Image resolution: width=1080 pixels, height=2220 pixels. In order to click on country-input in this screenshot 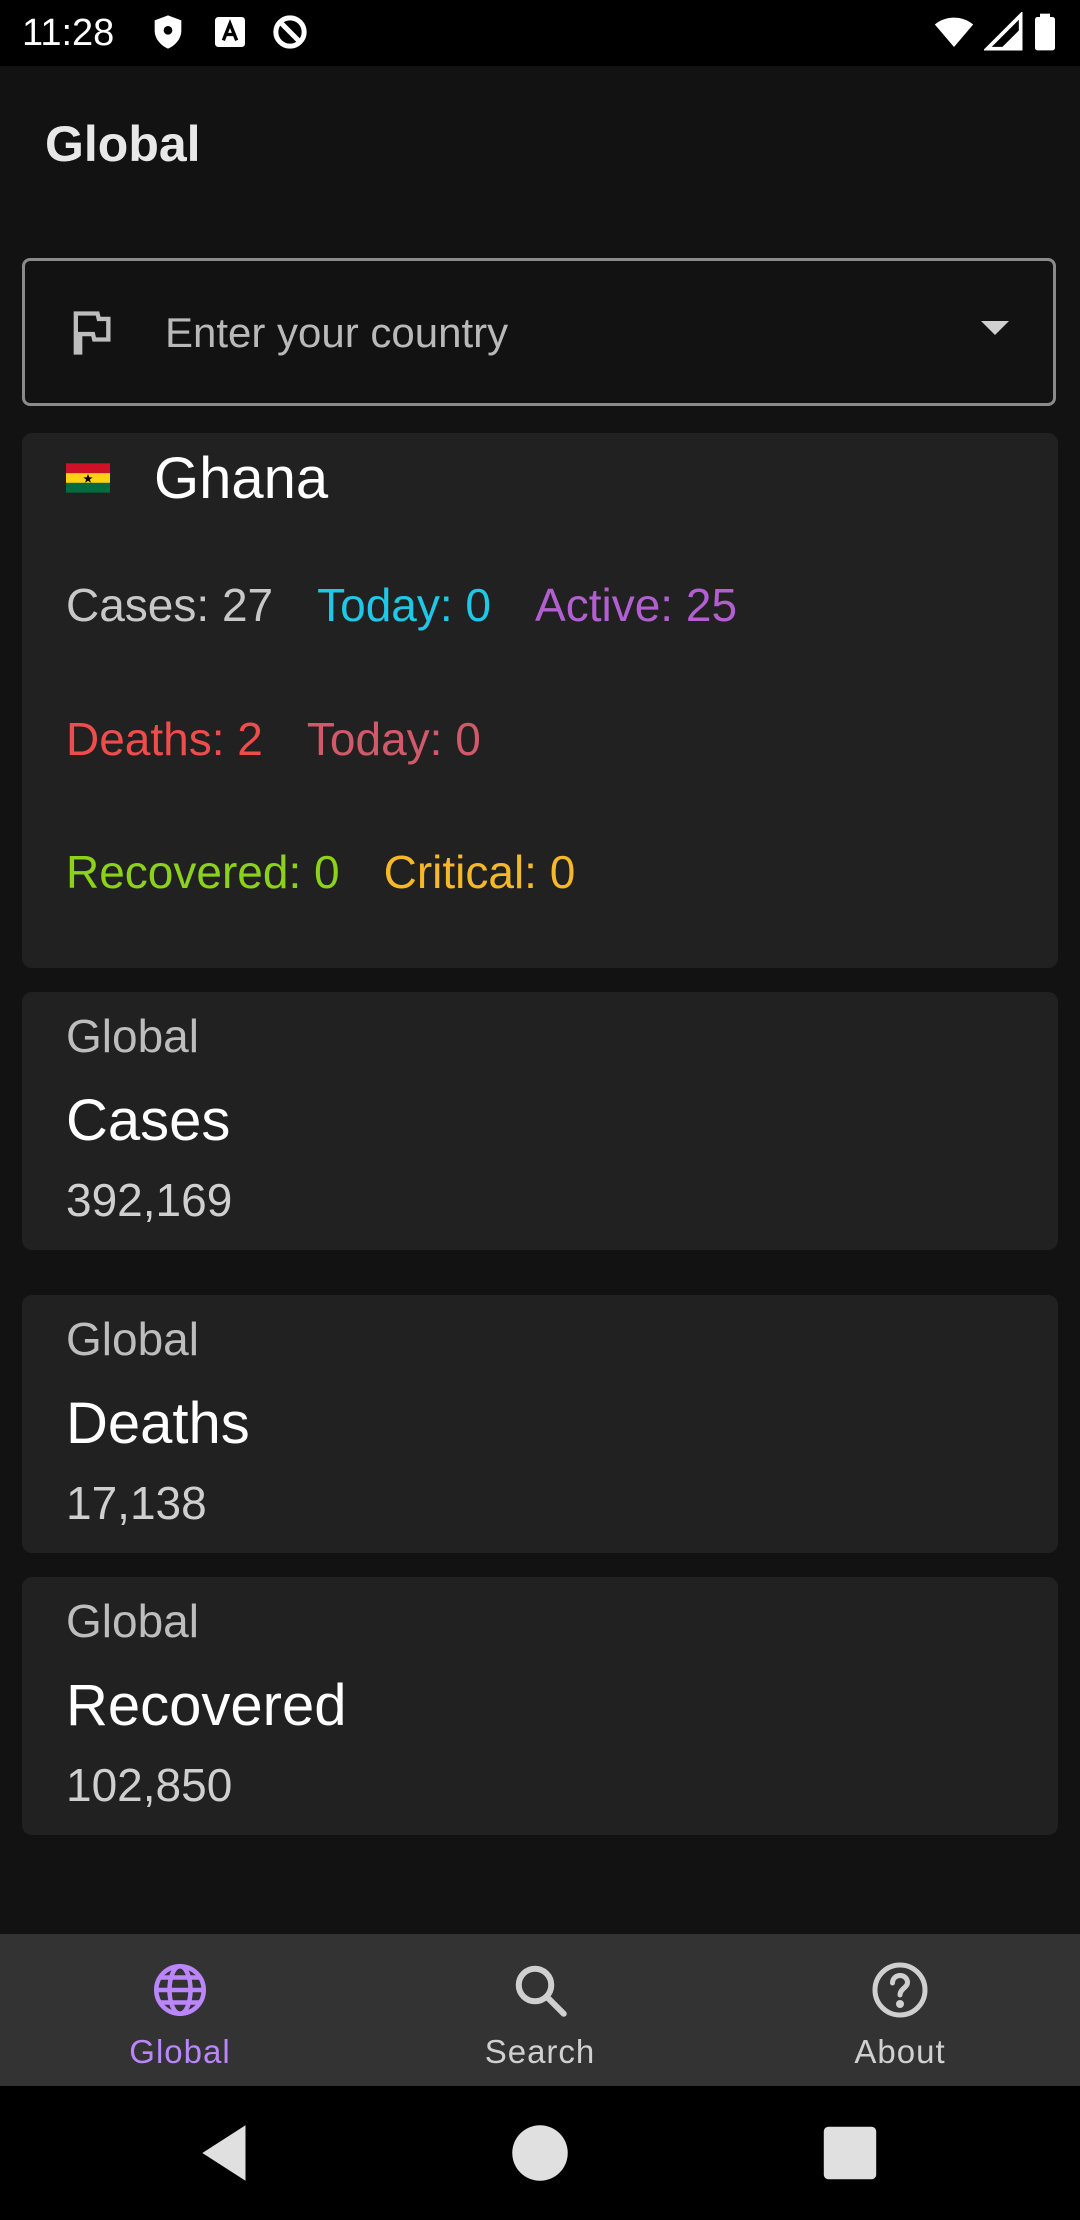, I will do `click(555, 333)`.